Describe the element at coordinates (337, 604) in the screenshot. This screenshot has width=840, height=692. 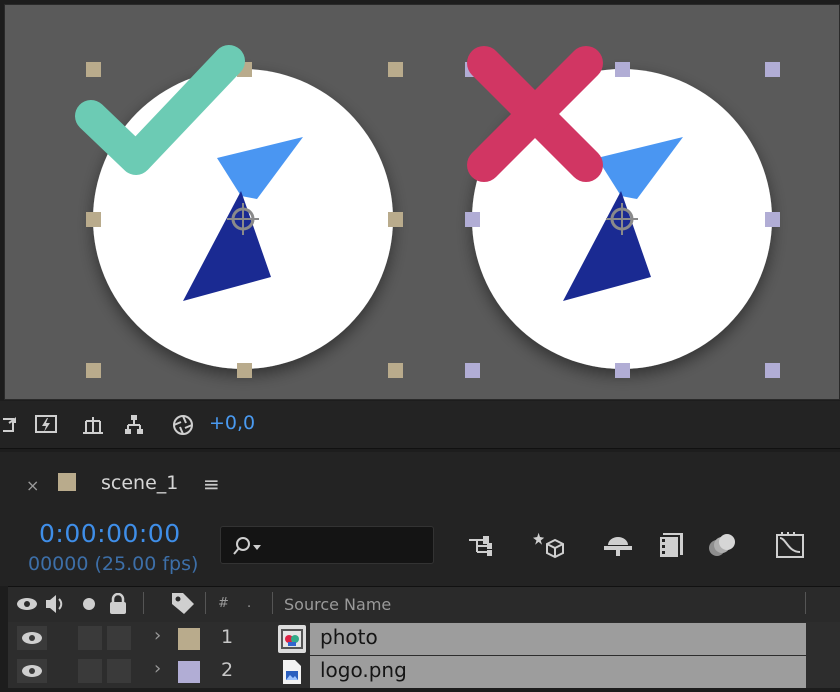
I see `column-source-name-header: Source Name` at that location.